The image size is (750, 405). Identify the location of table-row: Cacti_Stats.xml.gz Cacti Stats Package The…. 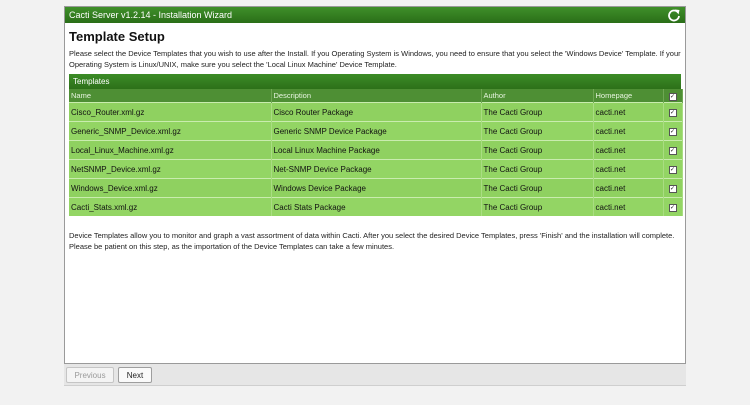
(376, 206).